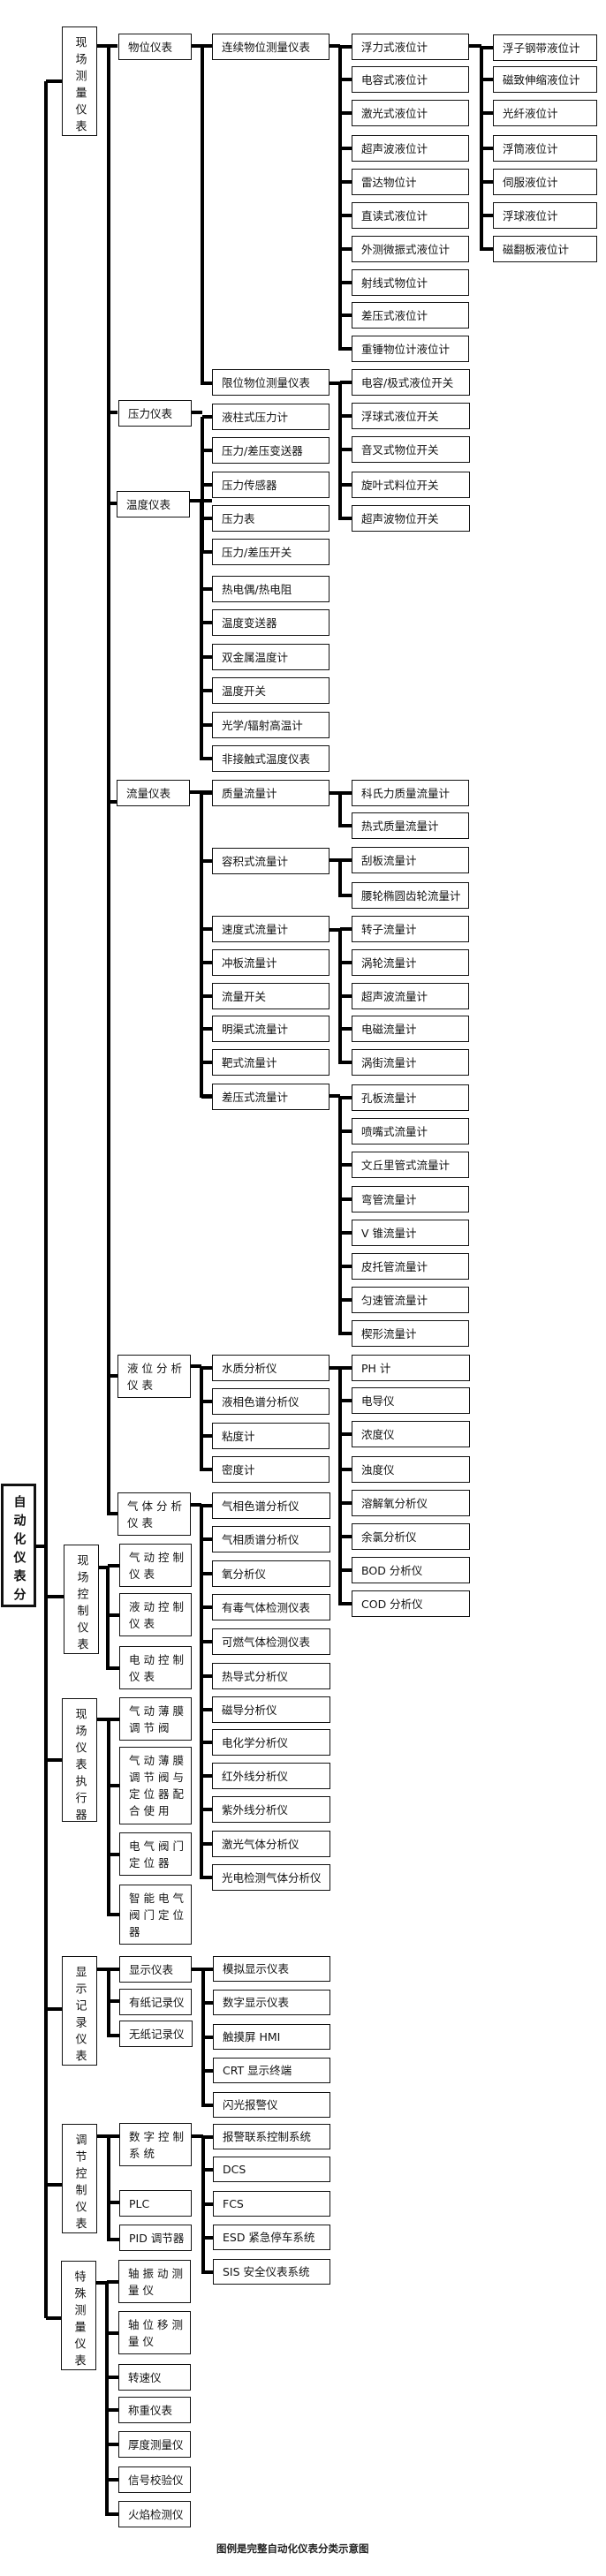 The image size is (606, 2576). What do you see at coordinates (255, 1810) in the screenshot?
I see `node-label: 紫外线分析仪` at bounding box center [255, 1810].